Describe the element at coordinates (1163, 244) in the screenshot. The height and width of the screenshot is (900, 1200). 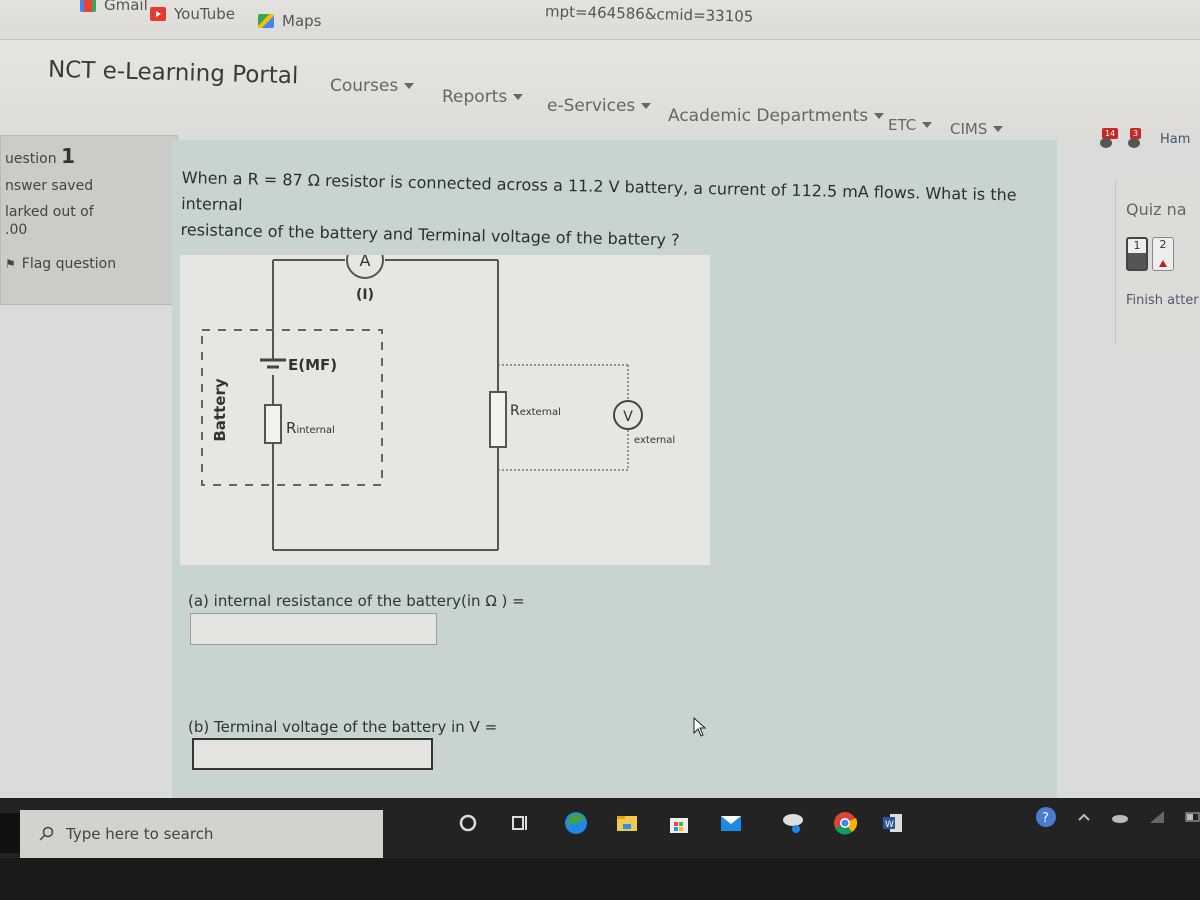
I see `question-number: 2` at that location.